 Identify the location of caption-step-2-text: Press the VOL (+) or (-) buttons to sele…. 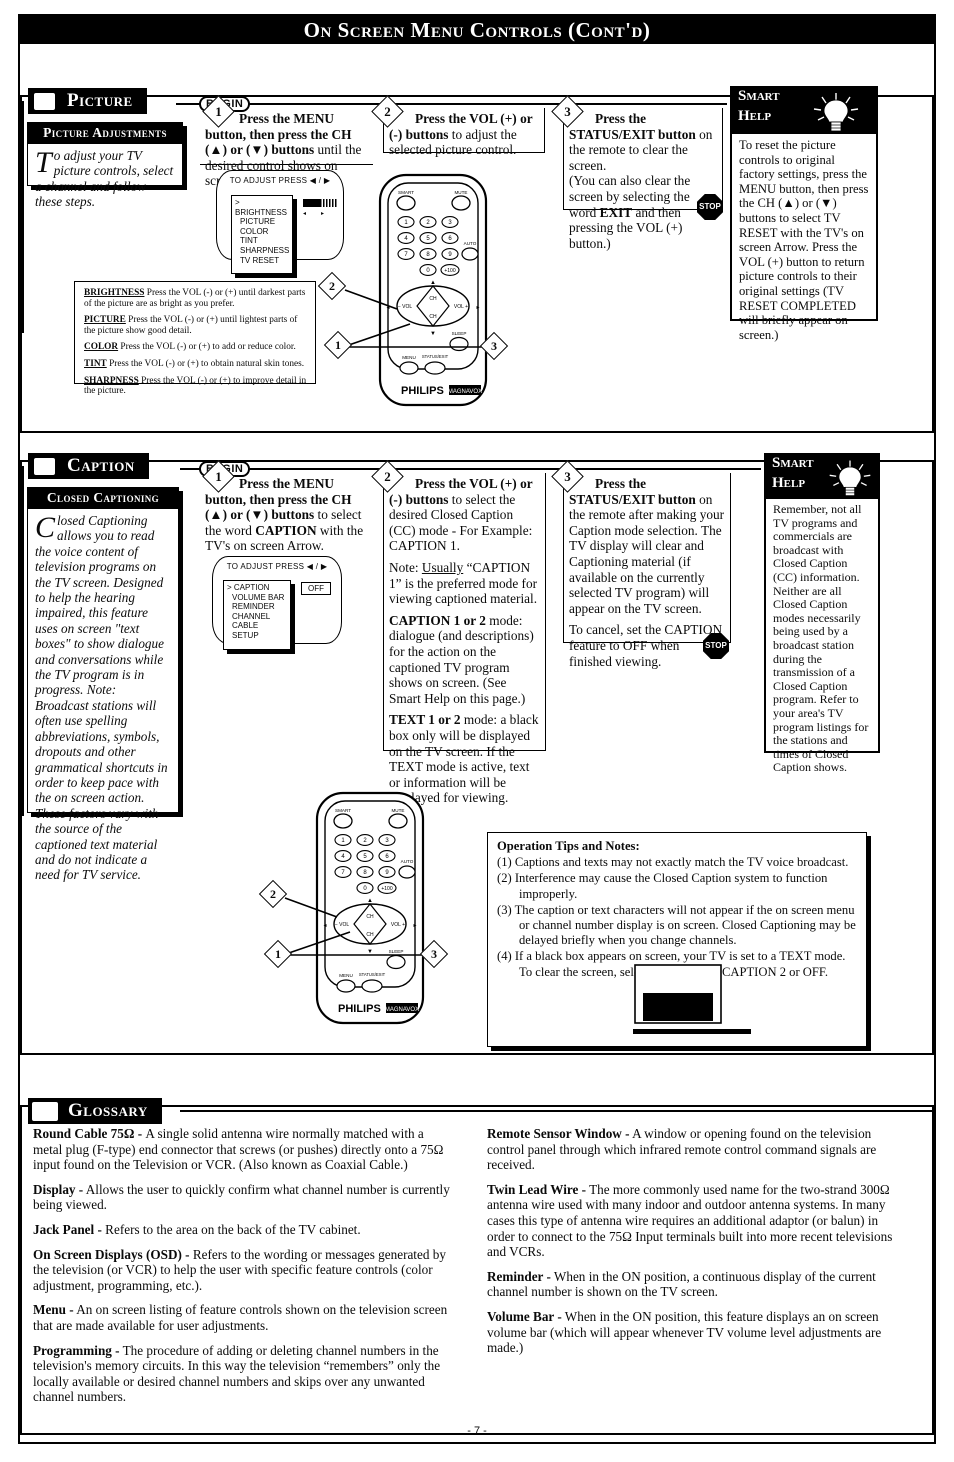
(461, 515).